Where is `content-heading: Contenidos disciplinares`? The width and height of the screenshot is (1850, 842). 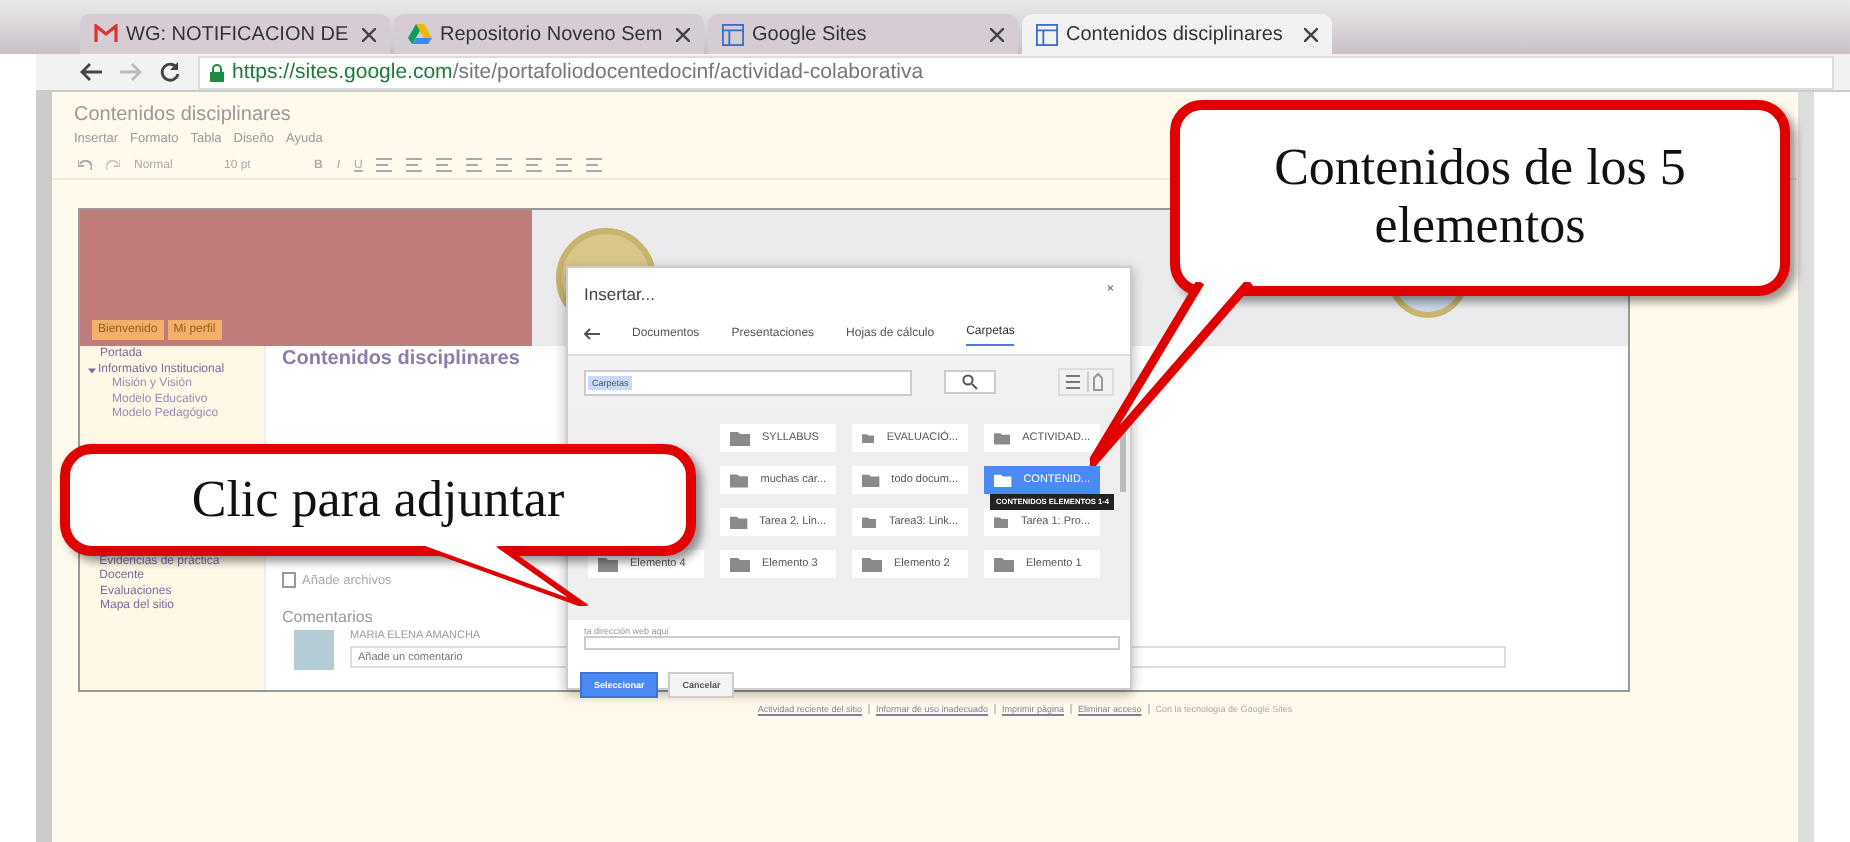 content-heading: Contenidos disciplinares is located at coordinates (401, 359).